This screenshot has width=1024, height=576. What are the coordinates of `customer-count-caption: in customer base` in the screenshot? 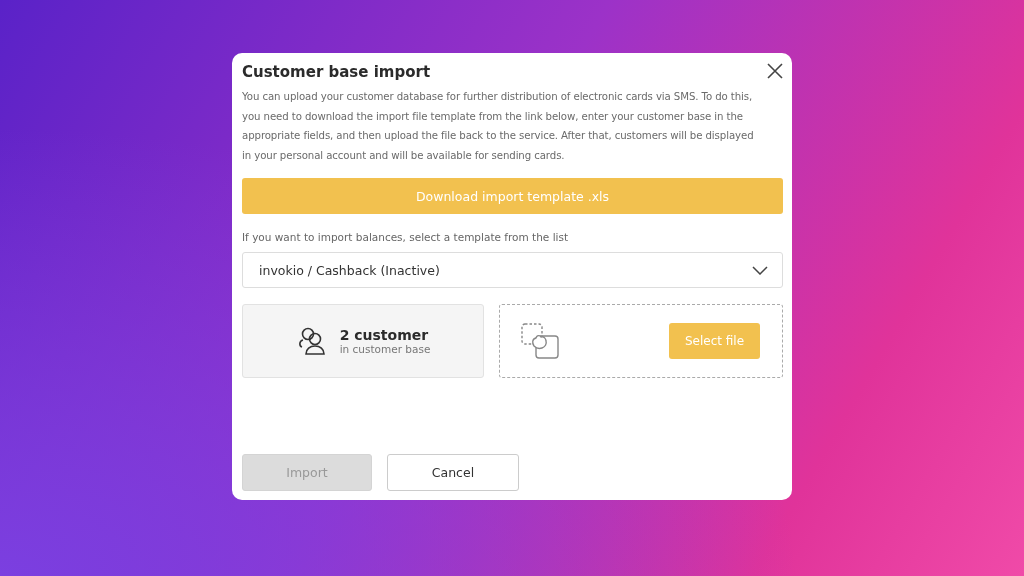 It's located at (385, 349).